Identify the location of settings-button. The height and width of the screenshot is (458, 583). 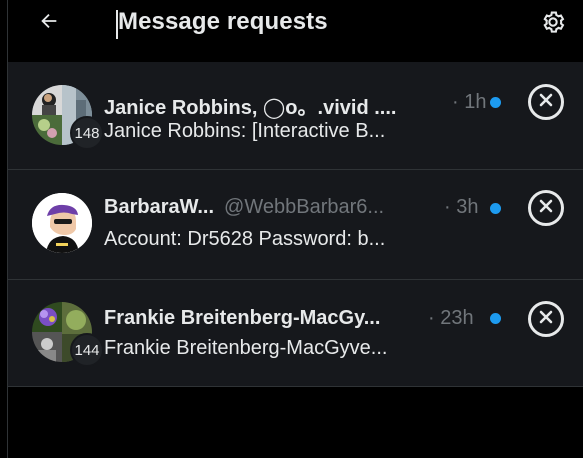
(553, 24).